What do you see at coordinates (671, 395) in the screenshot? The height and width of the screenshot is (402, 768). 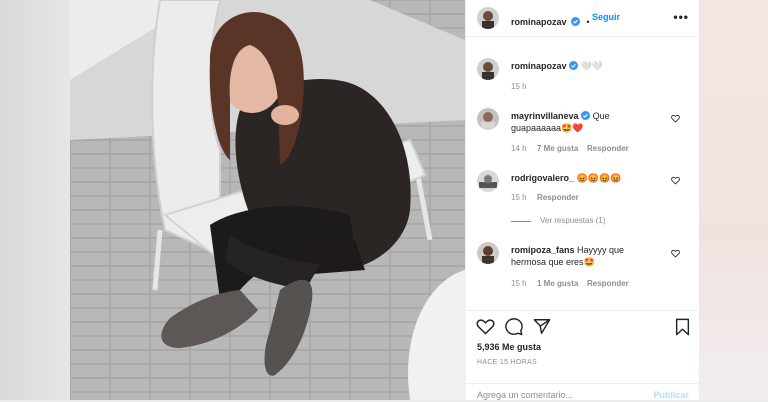 I see `publish-button: Publicar` at bounding box center [671, 395].